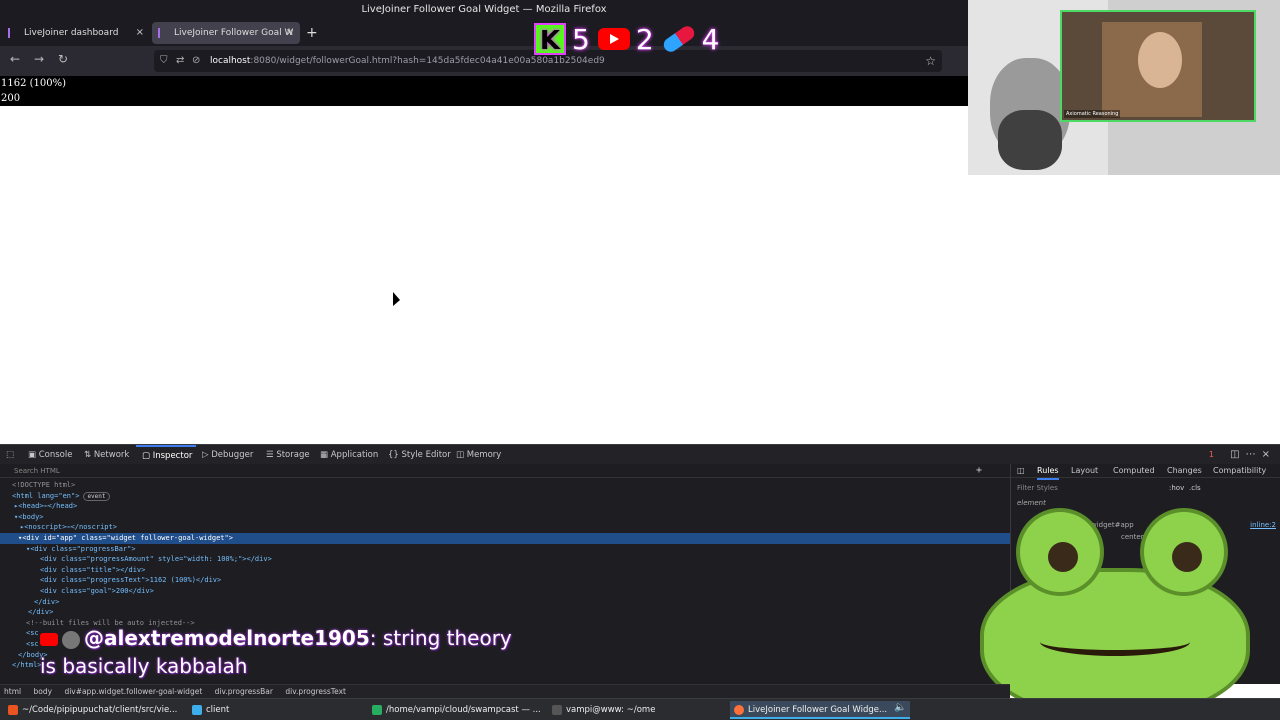 This screenshot has width=1280, height=720. Describe the element at coordinates (58, 527) in the screenshot. I see `dom-node: ▸<noscript>⋯</noscript>` at that location.